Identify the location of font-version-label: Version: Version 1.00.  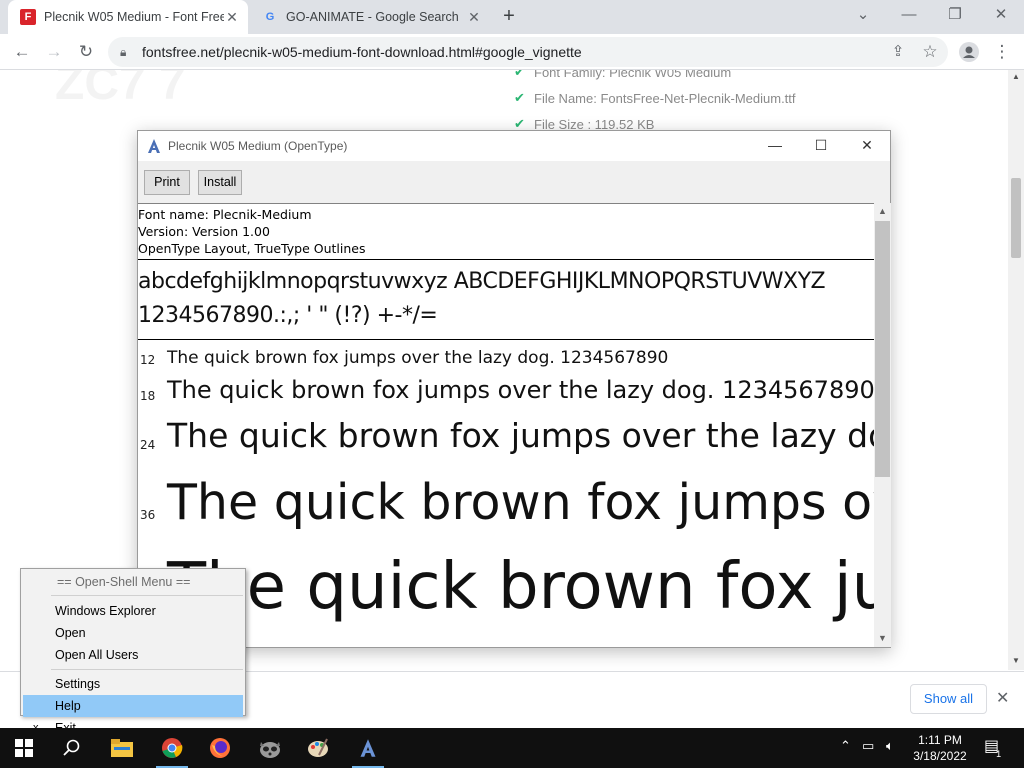
(204, 231).